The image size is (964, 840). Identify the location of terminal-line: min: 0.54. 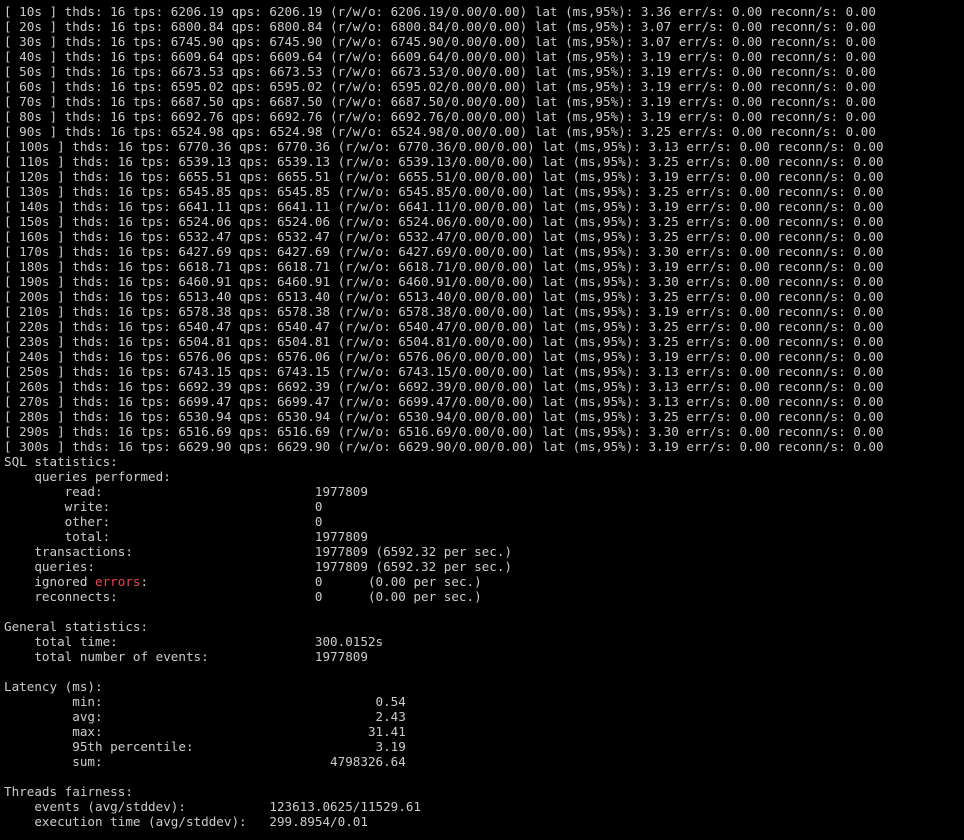
(205, 701).